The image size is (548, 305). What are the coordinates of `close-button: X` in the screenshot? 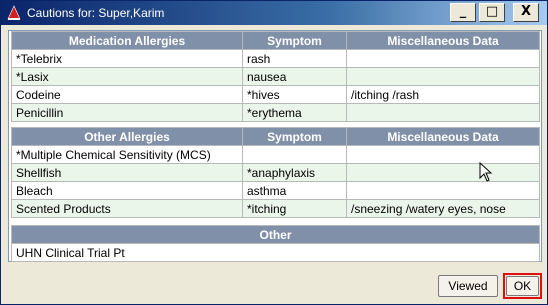 It's located at (526, 12).